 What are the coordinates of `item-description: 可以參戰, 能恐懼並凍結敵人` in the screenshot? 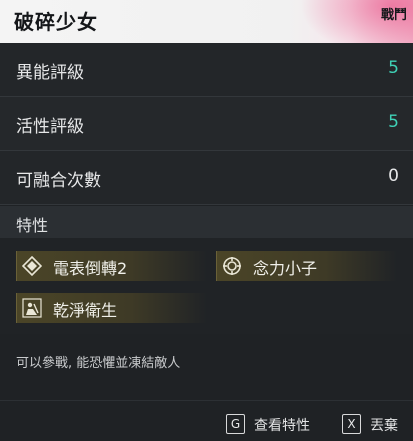 It's located at (98, 363).